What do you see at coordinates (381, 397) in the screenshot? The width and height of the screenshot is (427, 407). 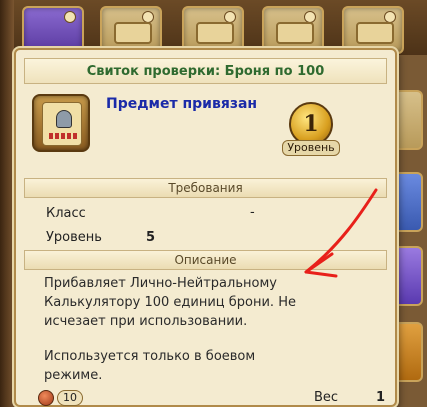 I see `weight-value: 1` at bounding box center [381, 397].